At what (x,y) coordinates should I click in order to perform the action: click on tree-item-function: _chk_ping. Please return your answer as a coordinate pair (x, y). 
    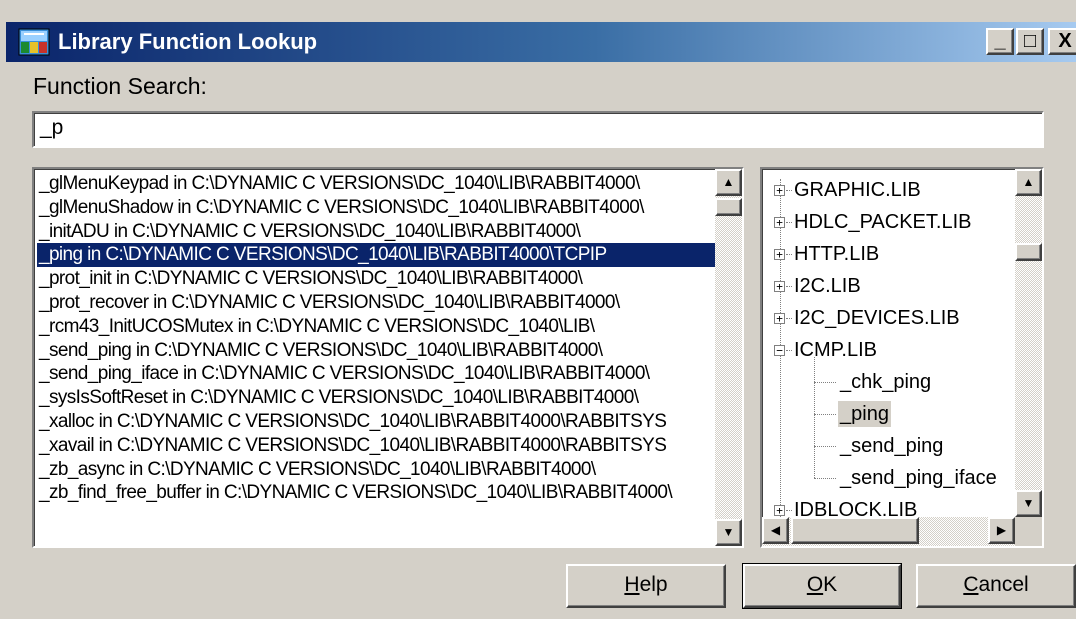
    Looking at the image, I should click on (888, 383).